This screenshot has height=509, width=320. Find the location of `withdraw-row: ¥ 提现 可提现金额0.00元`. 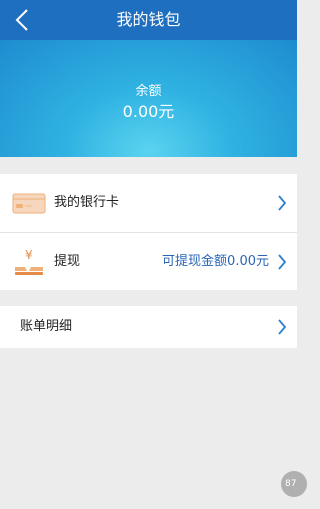

withdraw-row: ¥ 提现 可提现金额0.00元 is located at coordinates (148, 261).